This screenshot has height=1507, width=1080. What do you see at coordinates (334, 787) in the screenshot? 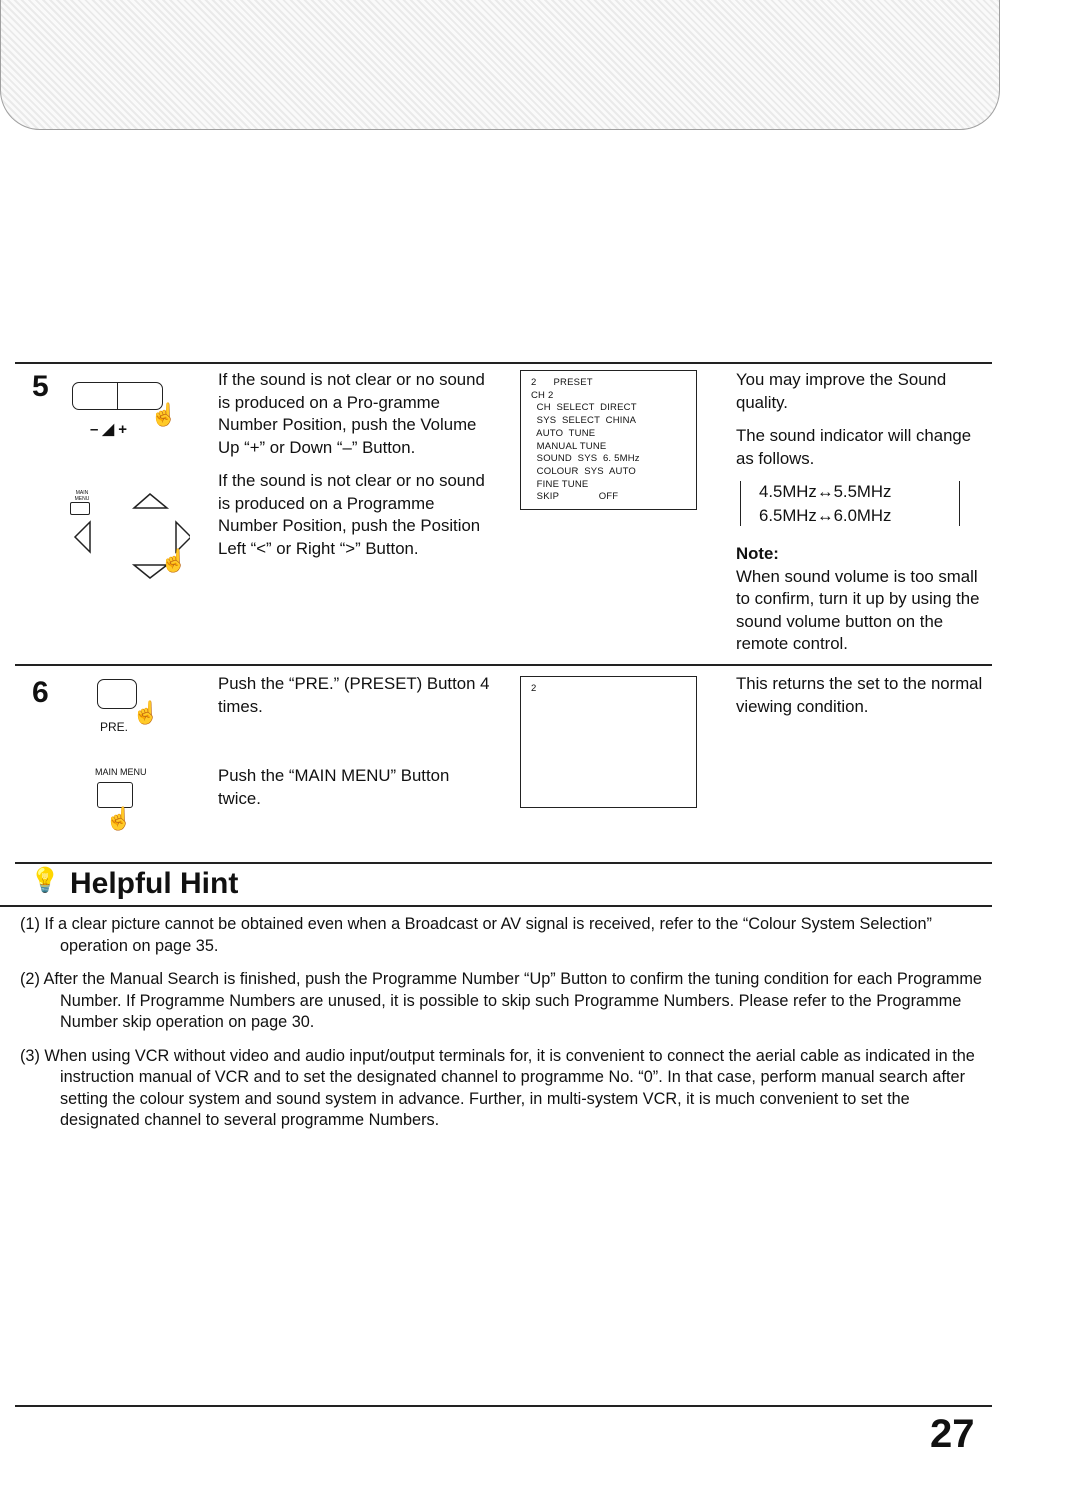
I see `main-menu-instruction: Push the “MAIN MENU” Button twice.` at bounding box center [334, 787].